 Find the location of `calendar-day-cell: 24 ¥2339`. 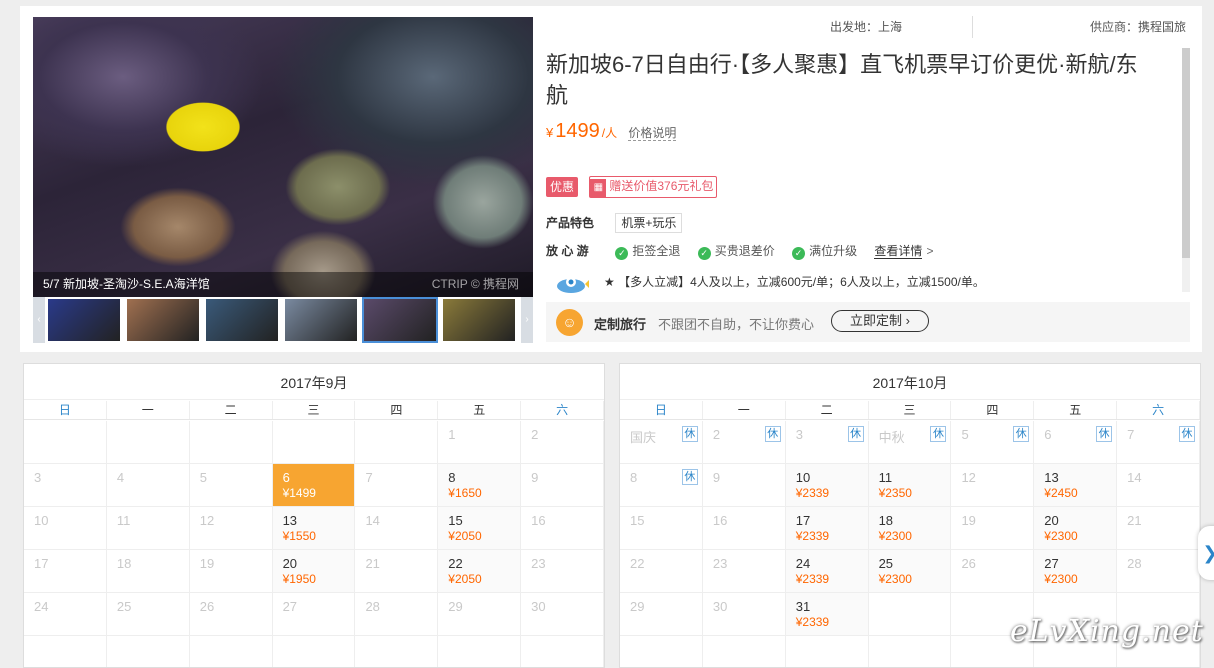

calendar-day-cell: 24 ¥2339 is located at coordinates (827, 571).